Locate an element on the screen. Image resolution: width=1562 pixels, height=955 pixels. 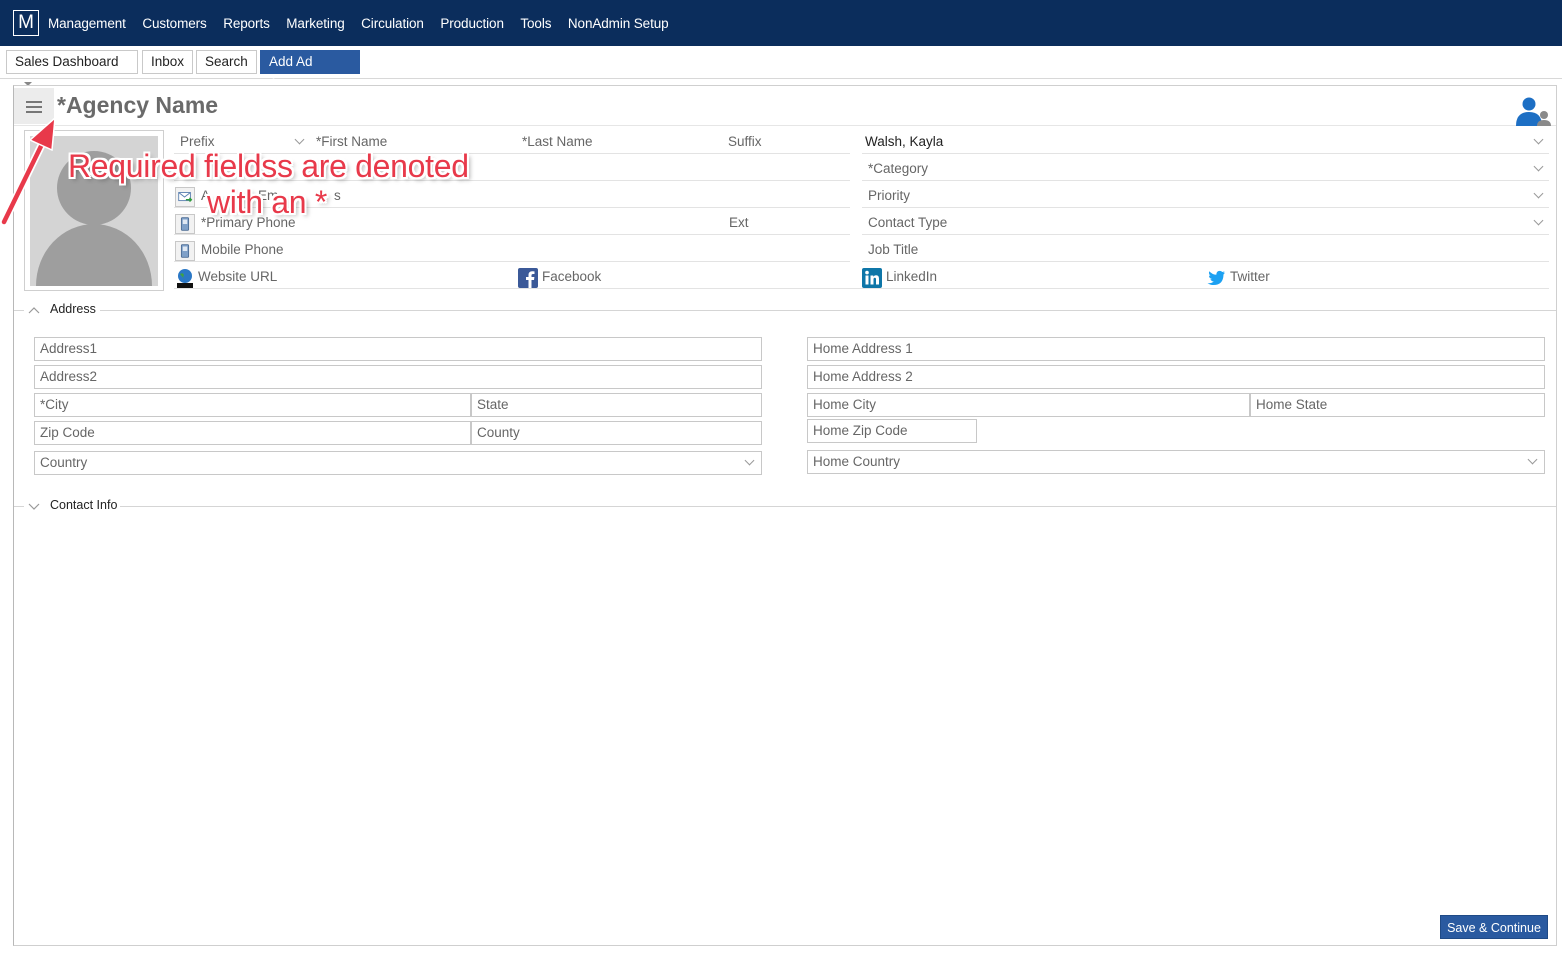
sales-rep-select: Walsh, Kayla is located at coordinates (904, 141).